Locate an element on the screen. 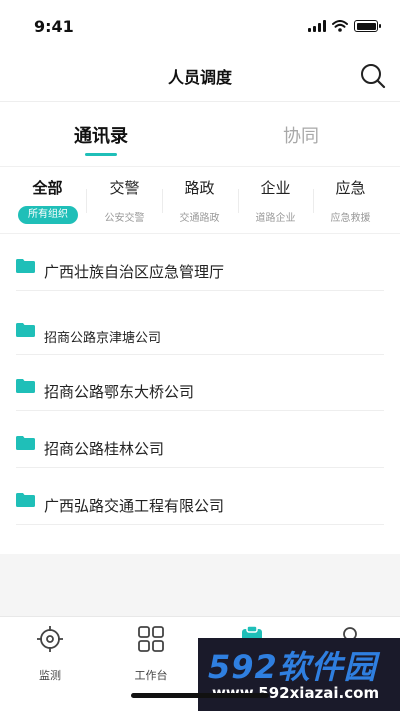 Image resolution: width=400 pixels, height=711 pixels. page-title: 人员调度 is located at coordinates (199, 77).